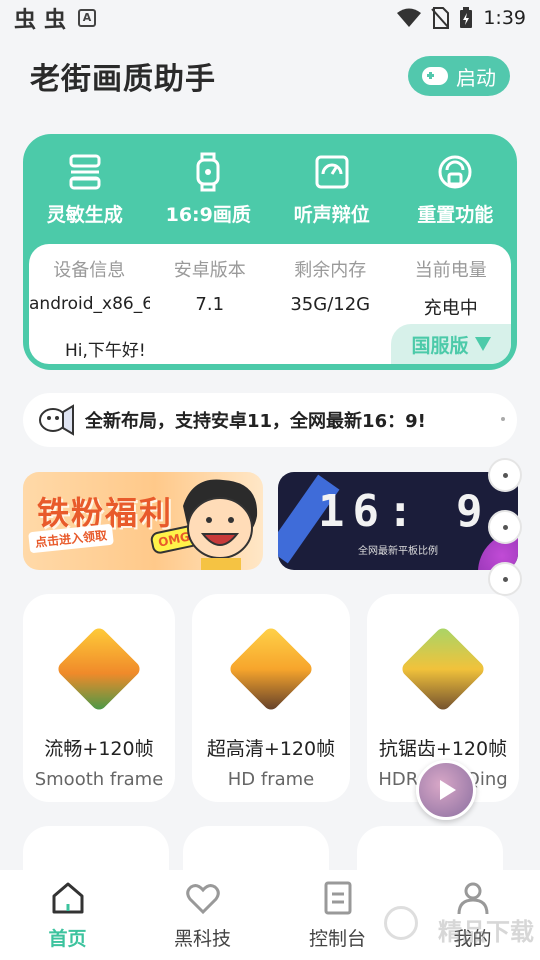 Image resolution: width=540 pixels, height=960 pixels. Describe the element at coordinates (332, 172) in the screenshot. I see `gauge-icon` at that location.